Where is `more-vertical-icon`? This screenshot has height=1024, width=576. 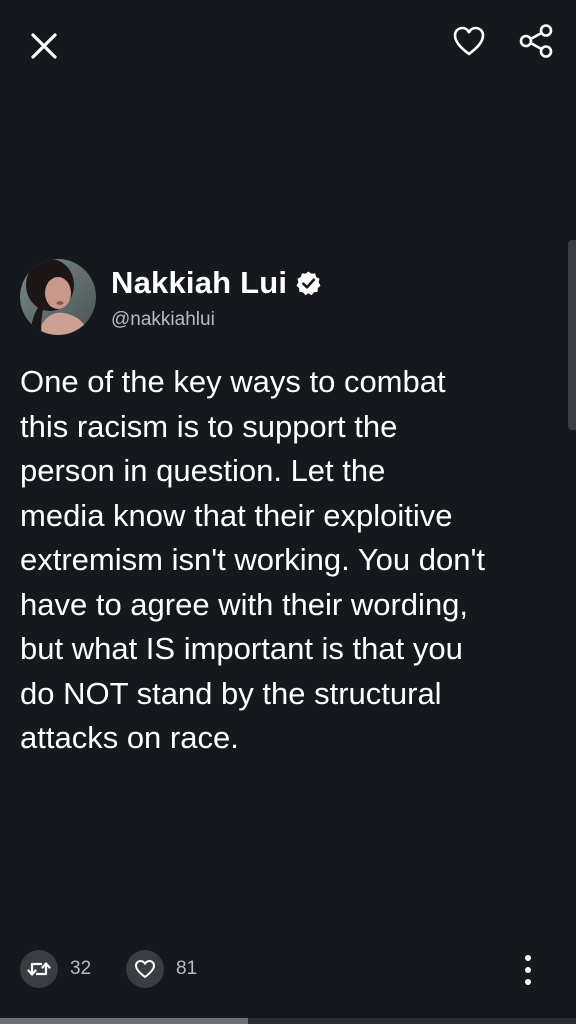
more-vertical-icon is located at coordinates (528, 970).